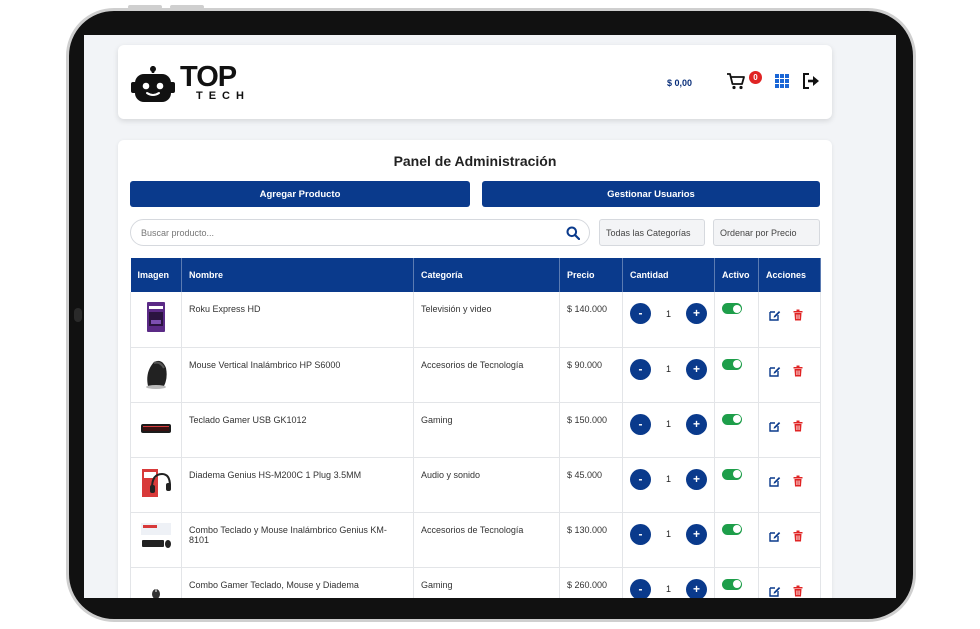 Image resolution: width=980 pixels, height=629 pixels. What do you see at coordinates (591, 540) in the screenshot?
I see `product-price: $ 130.000` at bounding box center [591, 540].